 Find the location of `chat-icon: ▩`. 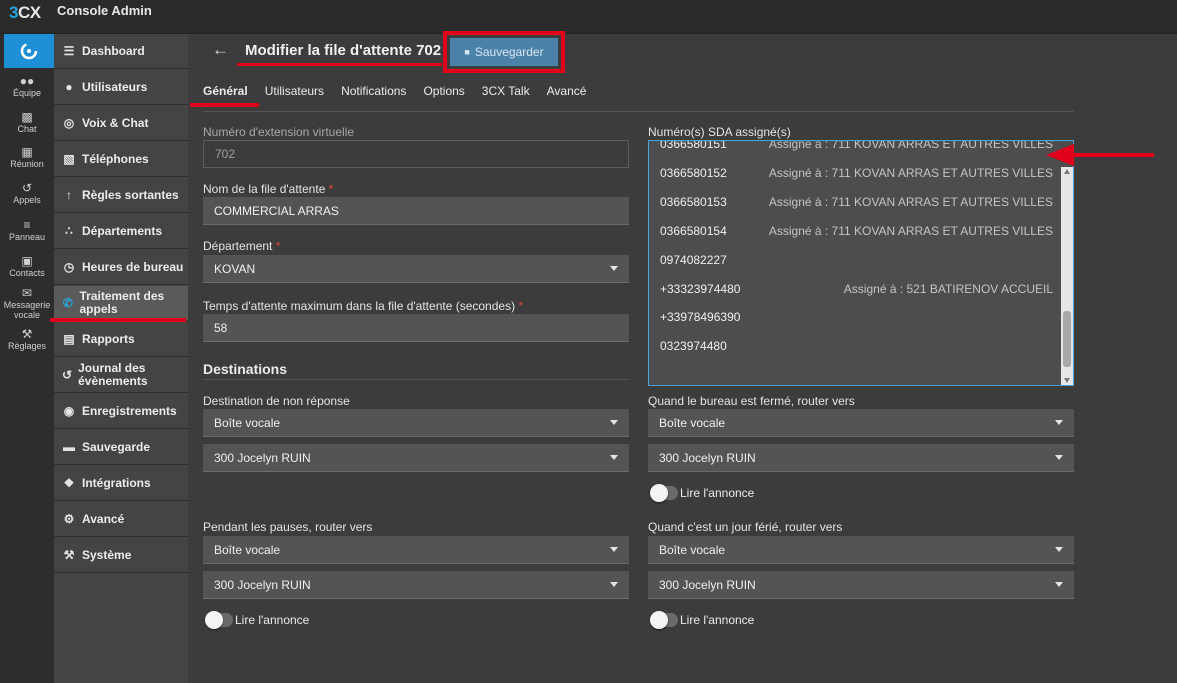

chat-icon: ▩ is located at coordinates (27, 117).